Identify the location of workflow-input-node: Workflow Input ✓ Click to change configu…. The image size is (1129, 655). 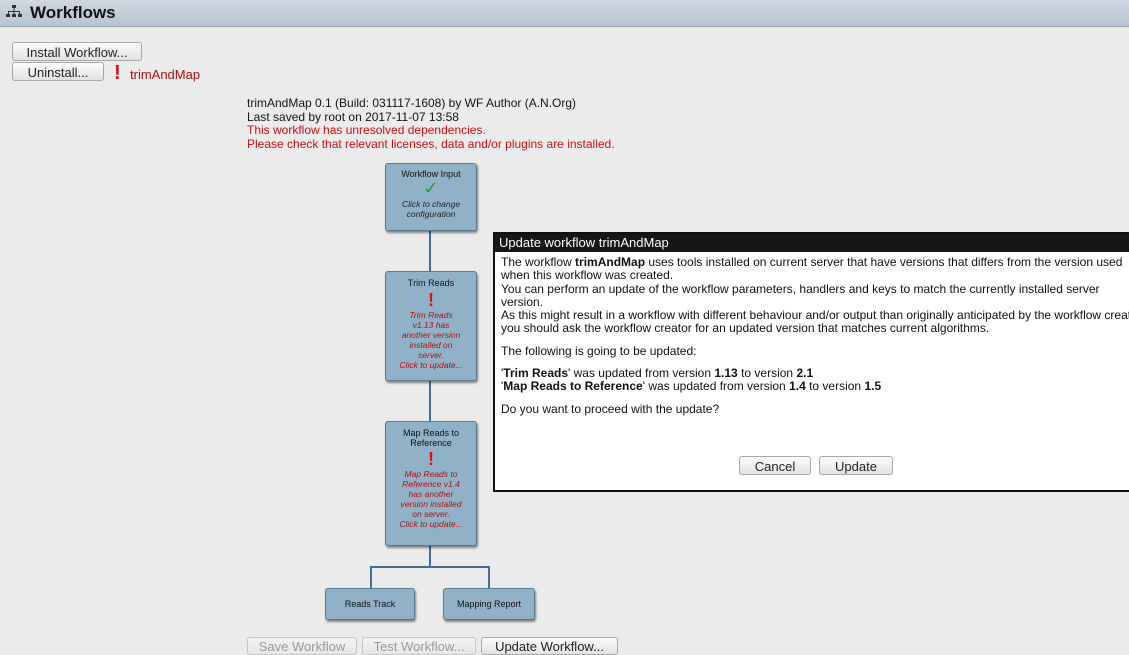
(431, 197).